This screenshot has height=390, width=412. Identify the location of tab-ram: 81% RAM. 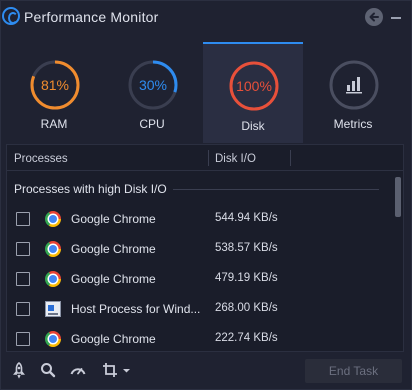
(54, 93).